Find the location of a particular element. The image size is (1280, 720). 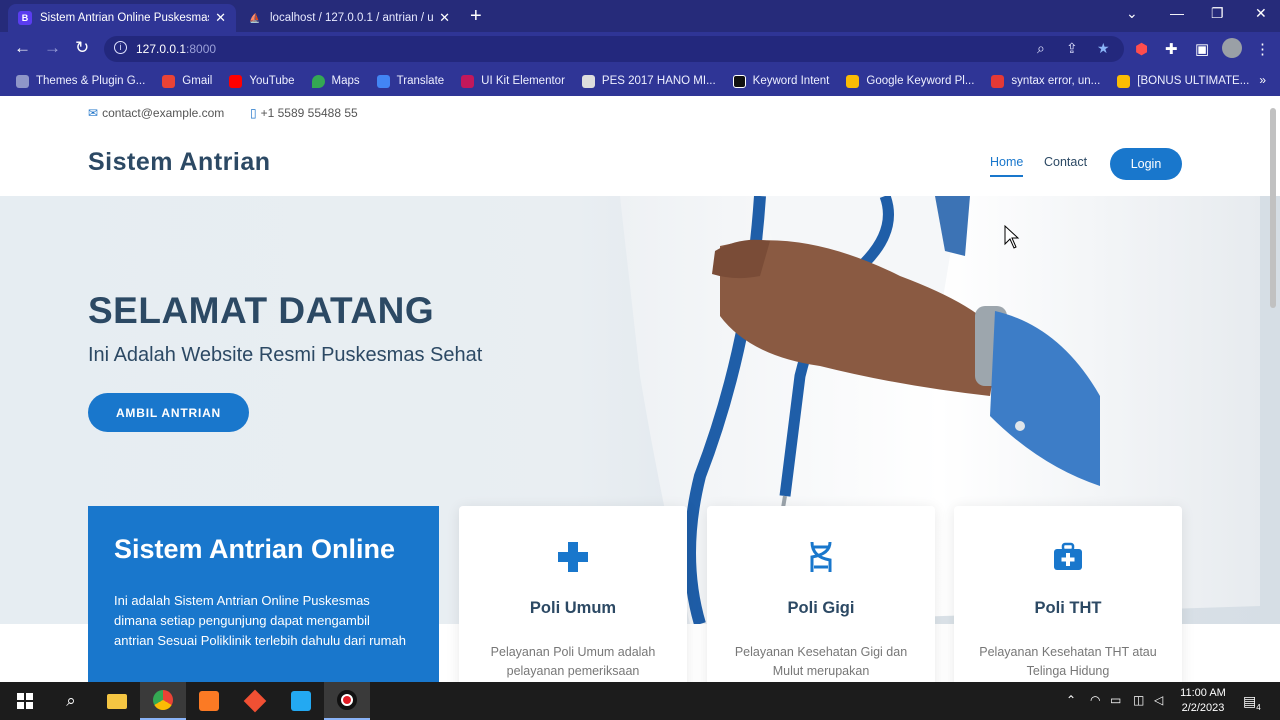

vscode-icon is located at coordinates (301, 701).